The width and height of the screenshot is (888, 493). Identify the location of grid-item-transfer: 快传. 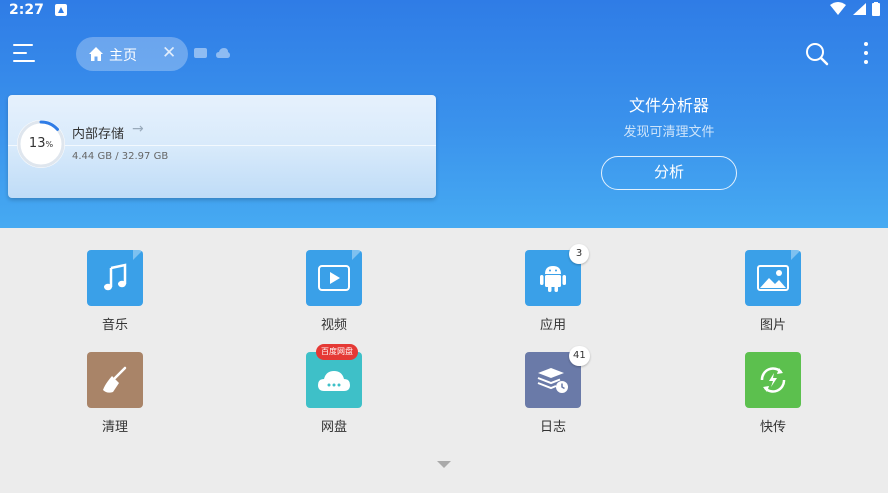
(773, 397).